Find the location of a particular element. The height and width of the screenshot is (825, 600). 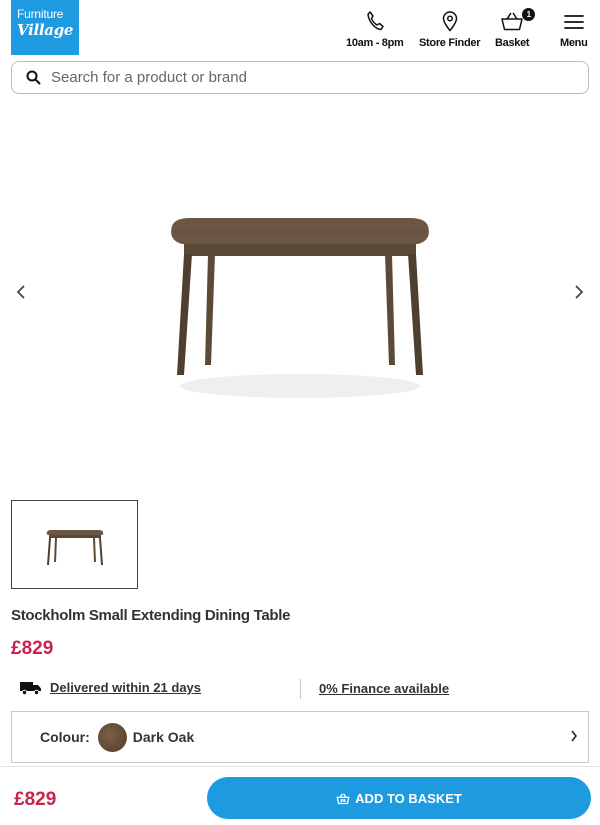

opening-hours-link: 10am - 8pm is located at coordinates (375, 29).